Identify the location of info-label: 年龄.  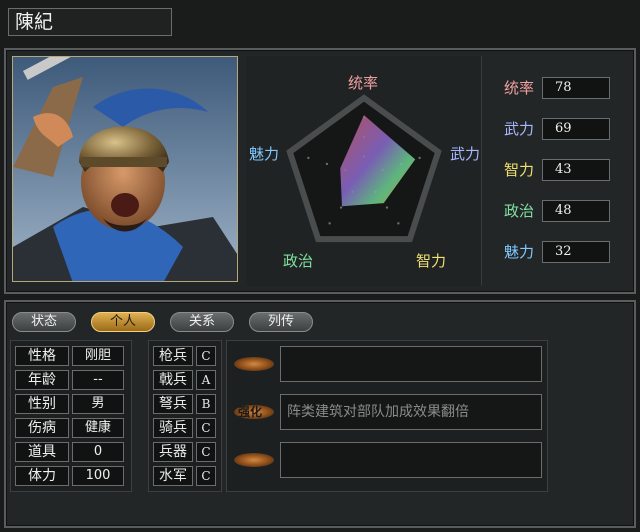
(42, 380).